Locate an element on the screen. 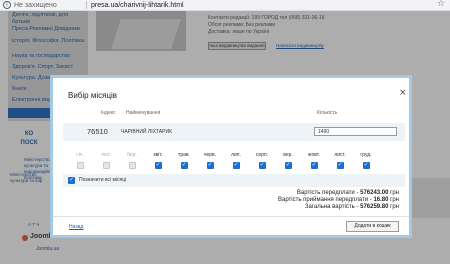 The width and height of the screenshot is (450, 264). modal-footer: Назад Додати в кошик is located at coordinates (231, 225).